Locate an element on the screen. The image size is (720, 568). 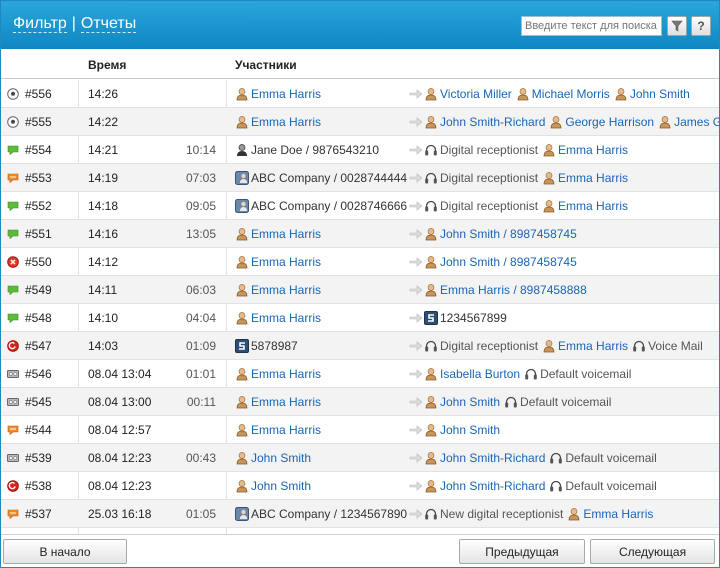
participant-link: Michael Morris is located at coordinates (563, 94).